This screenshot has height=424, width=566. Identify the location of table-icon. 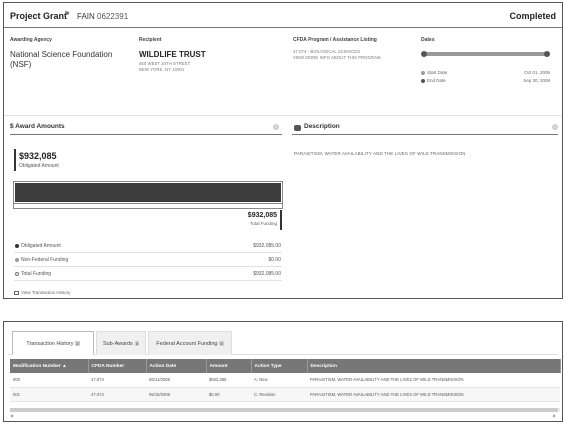
(16, 292).